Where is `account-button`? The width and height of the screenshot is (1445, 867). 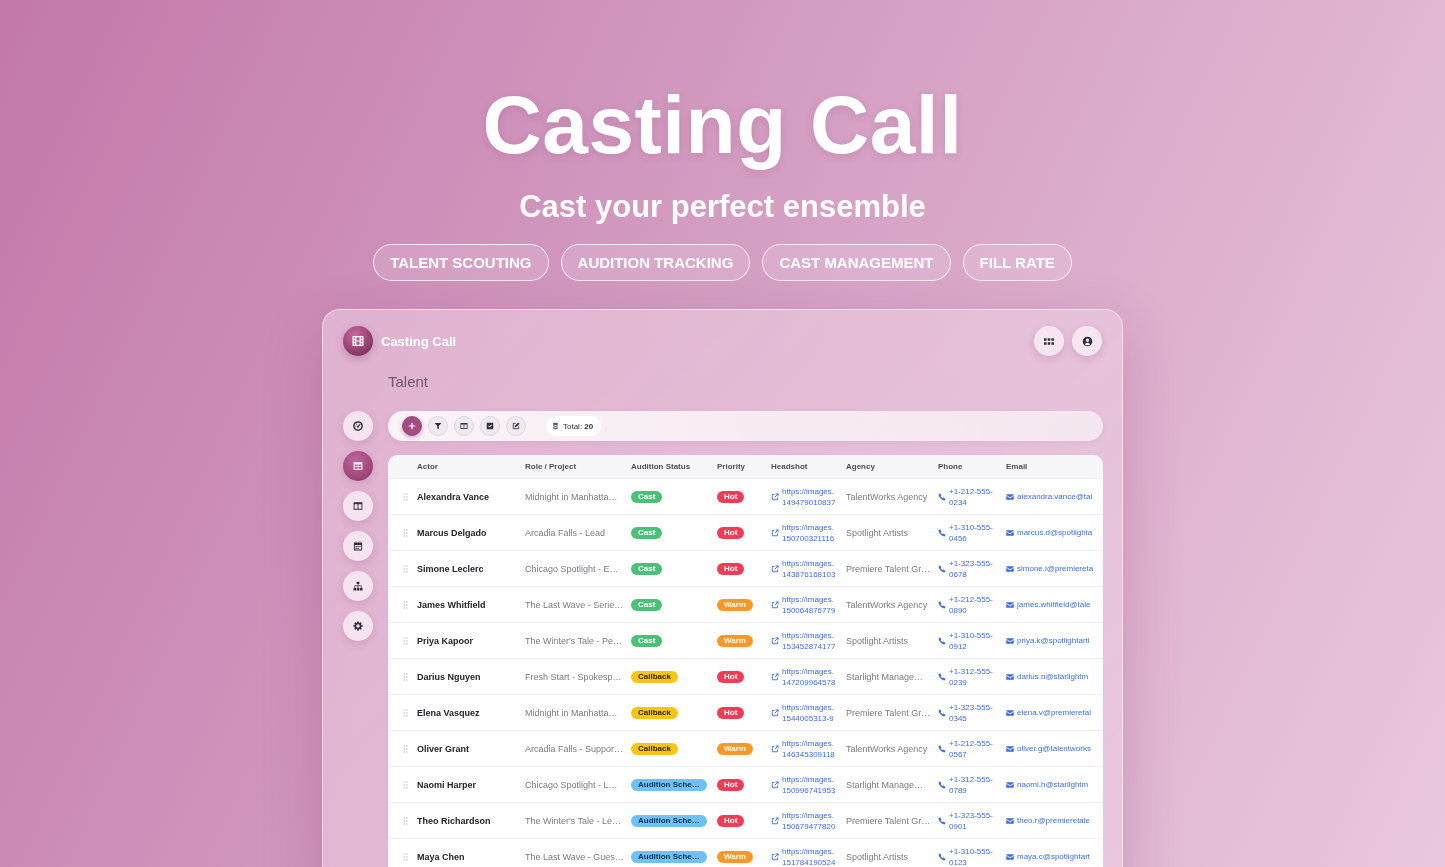 account-button is located at coordinates (1087, 341).